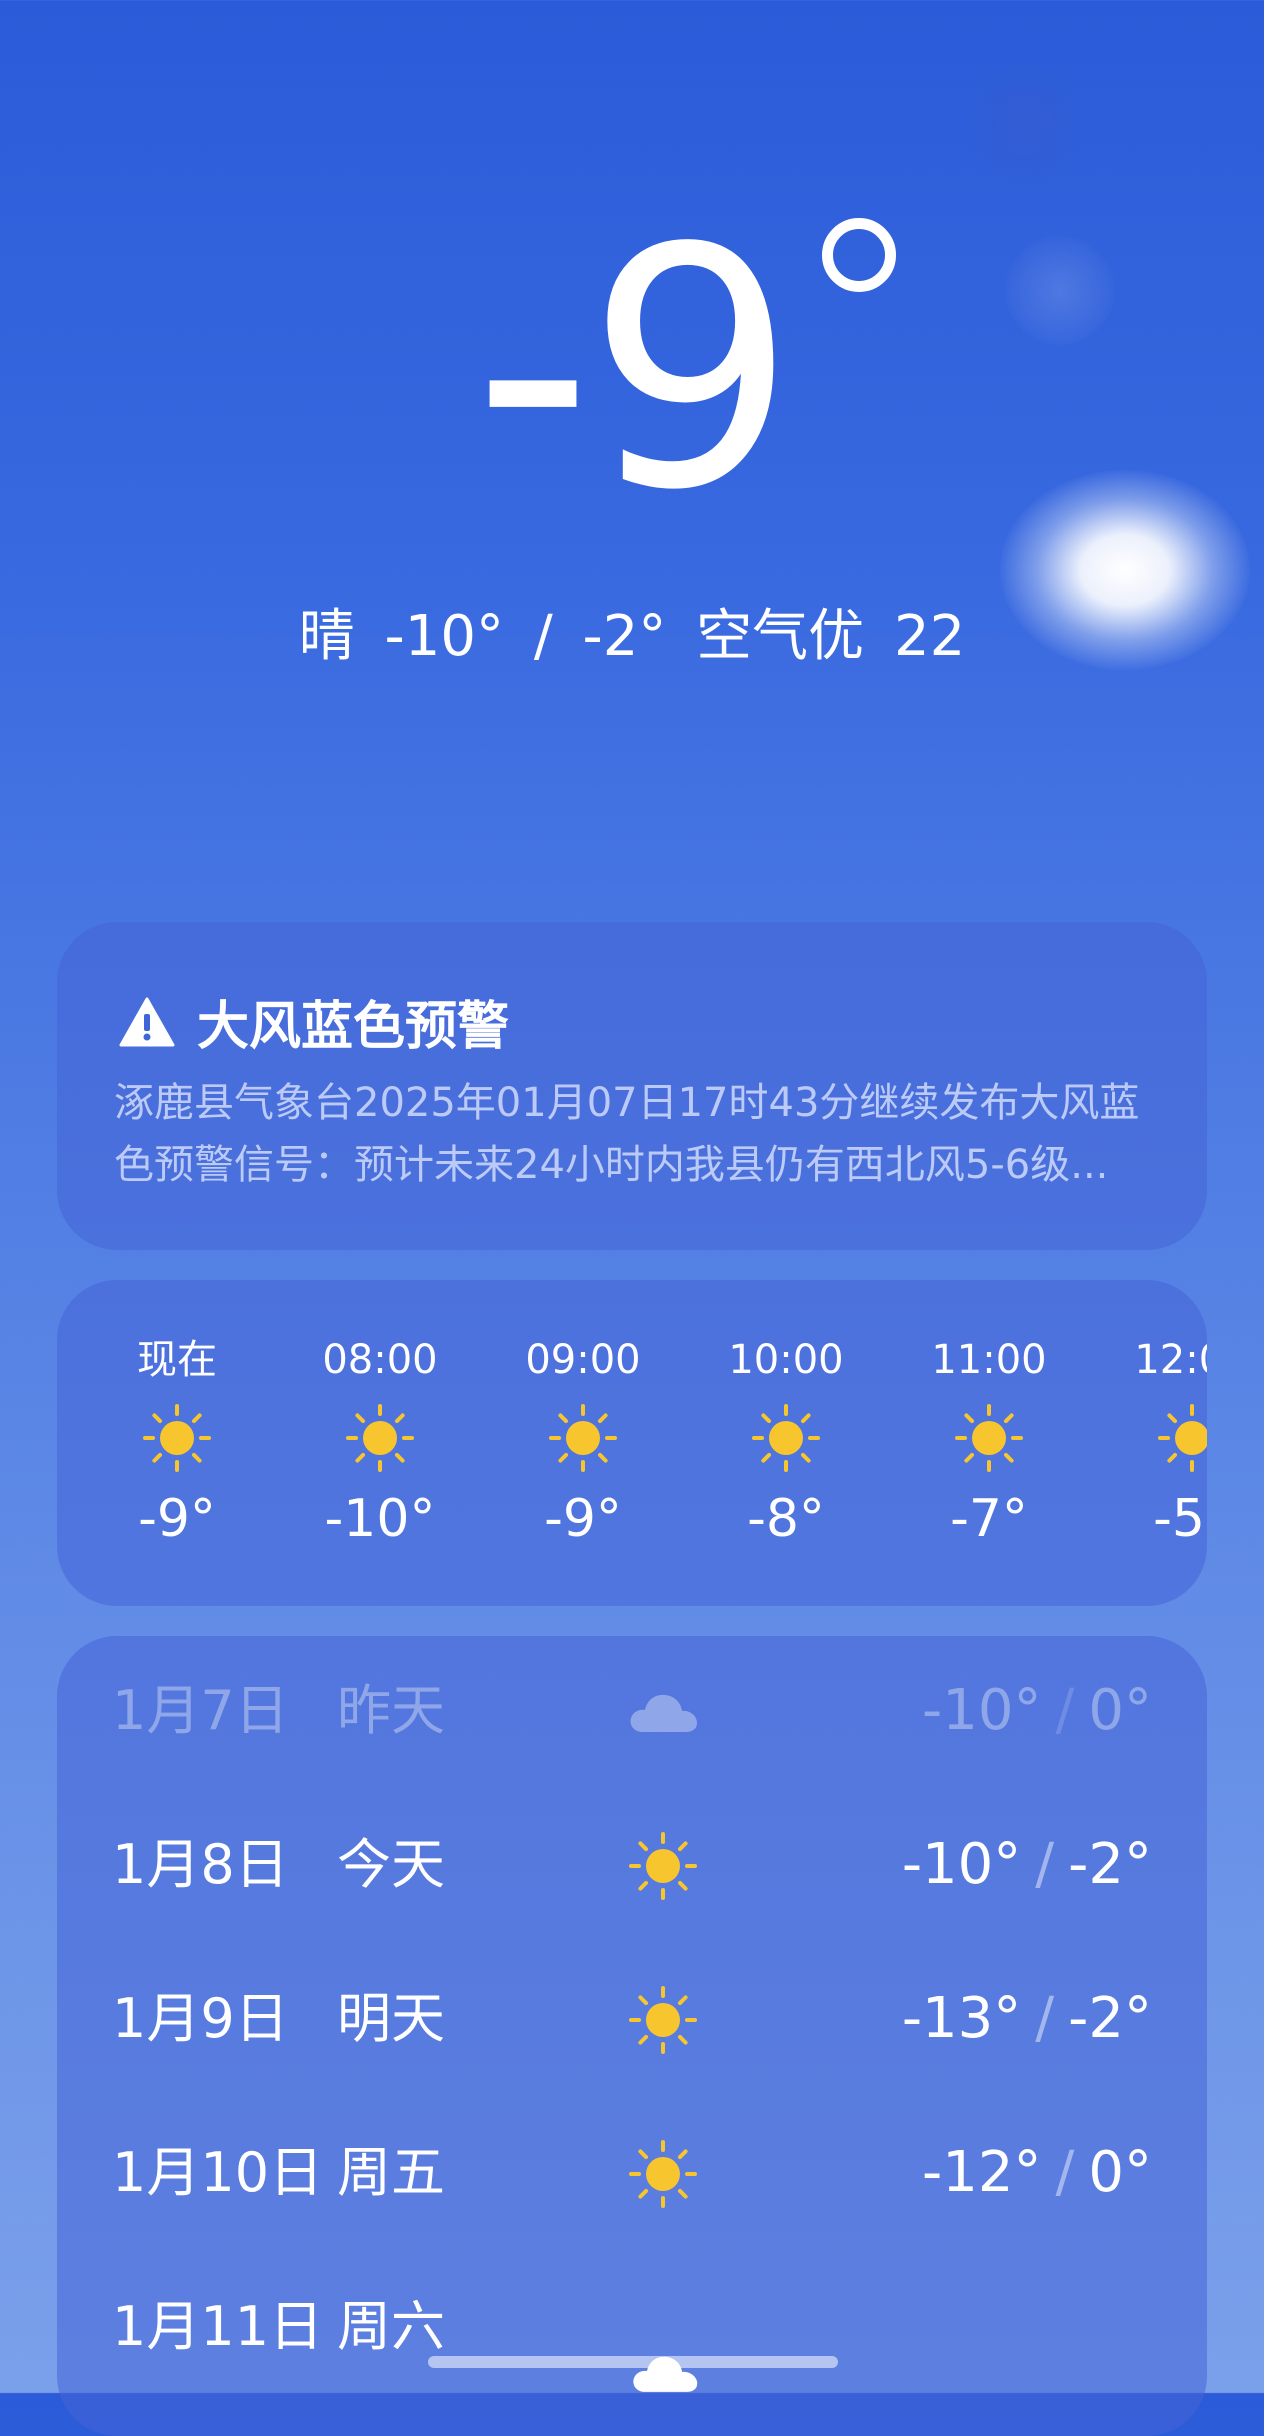  Describe the element at coordinates (583, 1360) in the screenshot. I see `hourly-time: 09:00` at that location.